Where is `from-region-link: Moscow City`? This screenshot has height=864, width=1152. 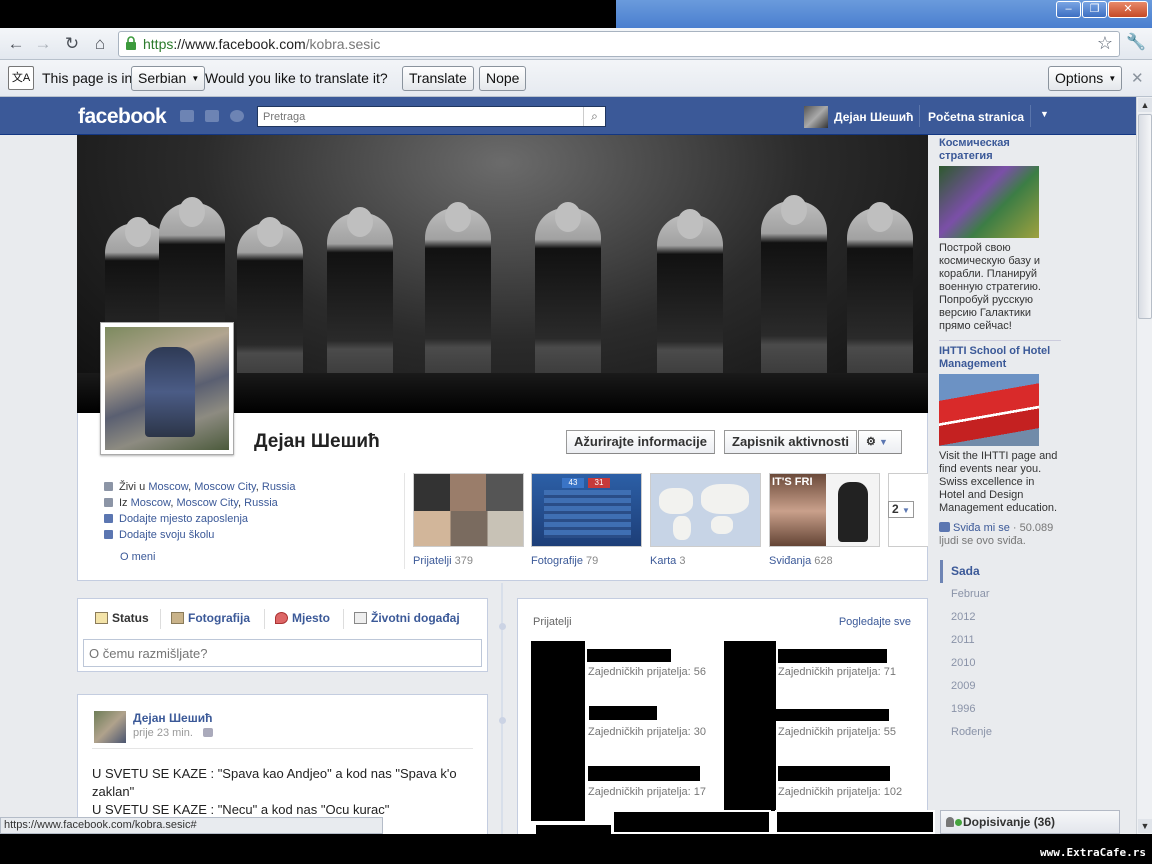
from-region-link: Moscow City is located at coordinates (208, 503).